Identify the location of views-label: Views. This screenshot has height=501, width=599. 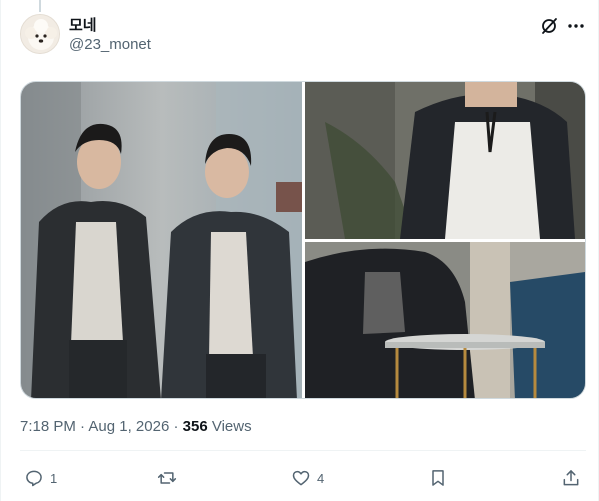
(231, 426).